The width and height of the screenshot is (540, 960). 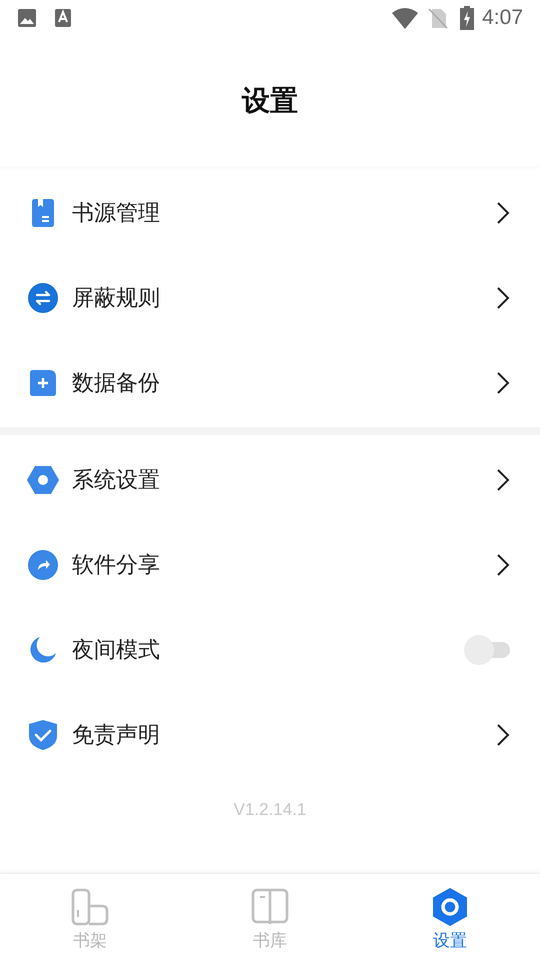 I want to click on shield-check-icon, so click(x=43, y=735).